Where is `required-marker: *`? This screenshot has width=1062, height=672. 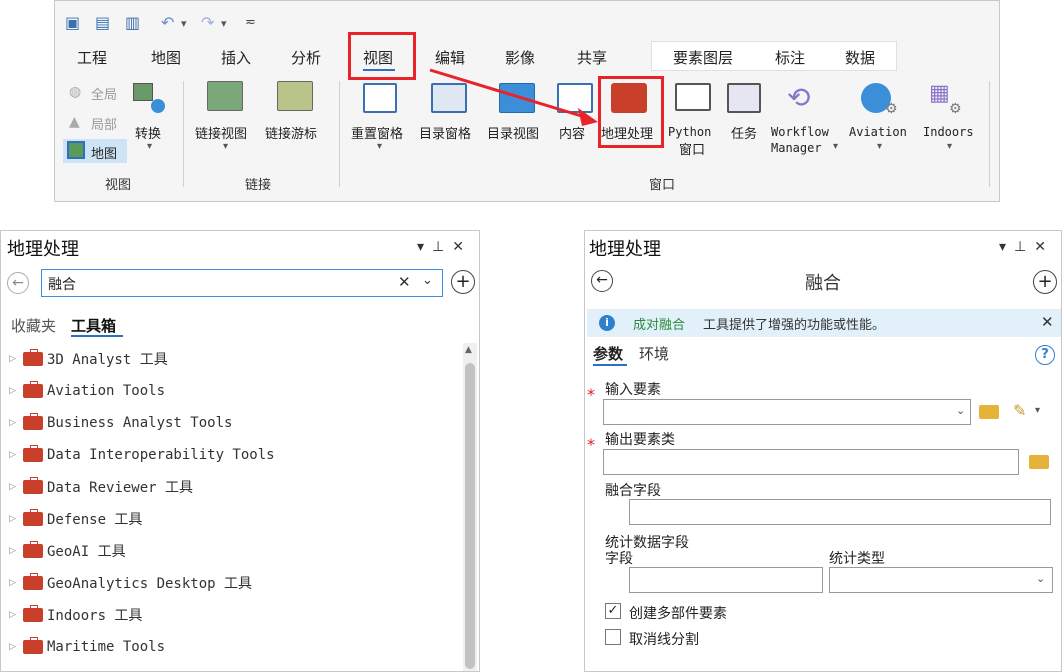
required-marker: * is located at coordinates (591, 394).